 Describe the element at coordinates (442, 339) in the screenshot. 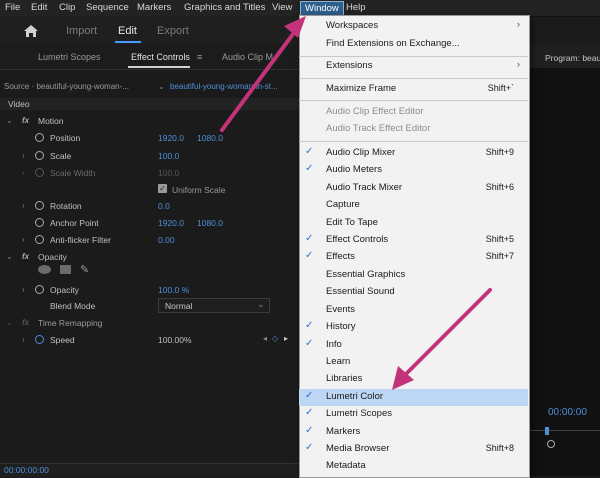

I see `arrow-to-lumetri-color` at that location.